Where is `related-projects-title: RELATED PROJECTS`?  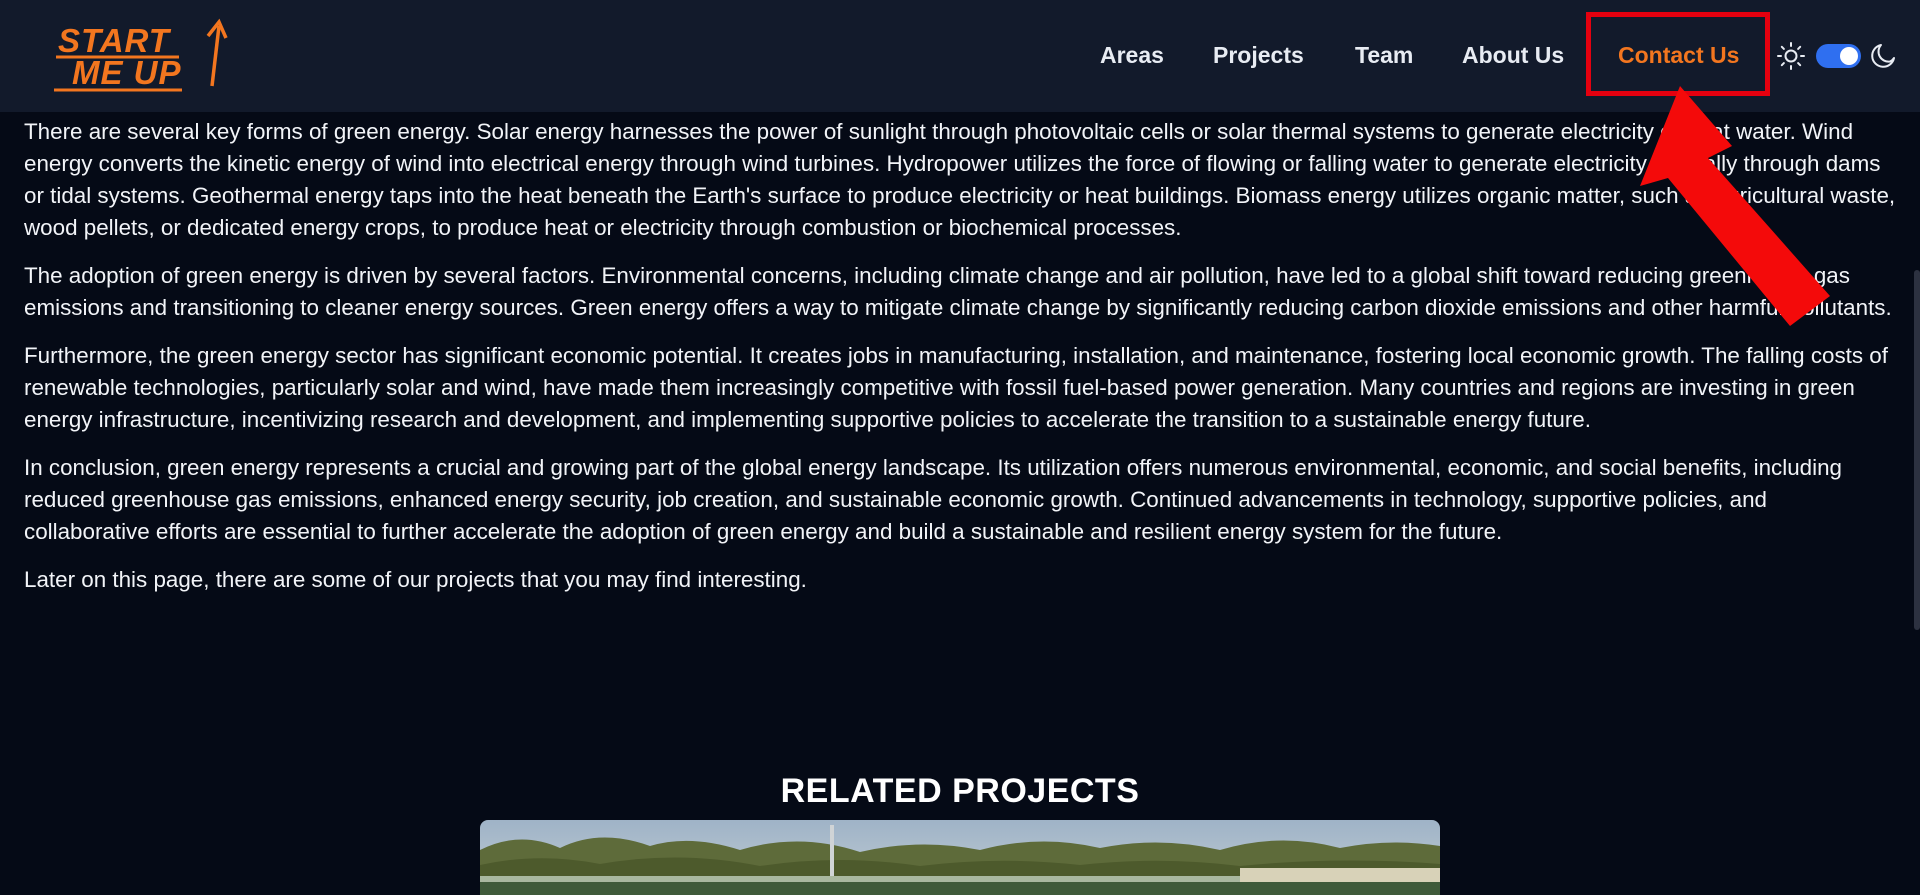
related-projects-title: RELATED PROJECTS is located at coordinates (960, 791).